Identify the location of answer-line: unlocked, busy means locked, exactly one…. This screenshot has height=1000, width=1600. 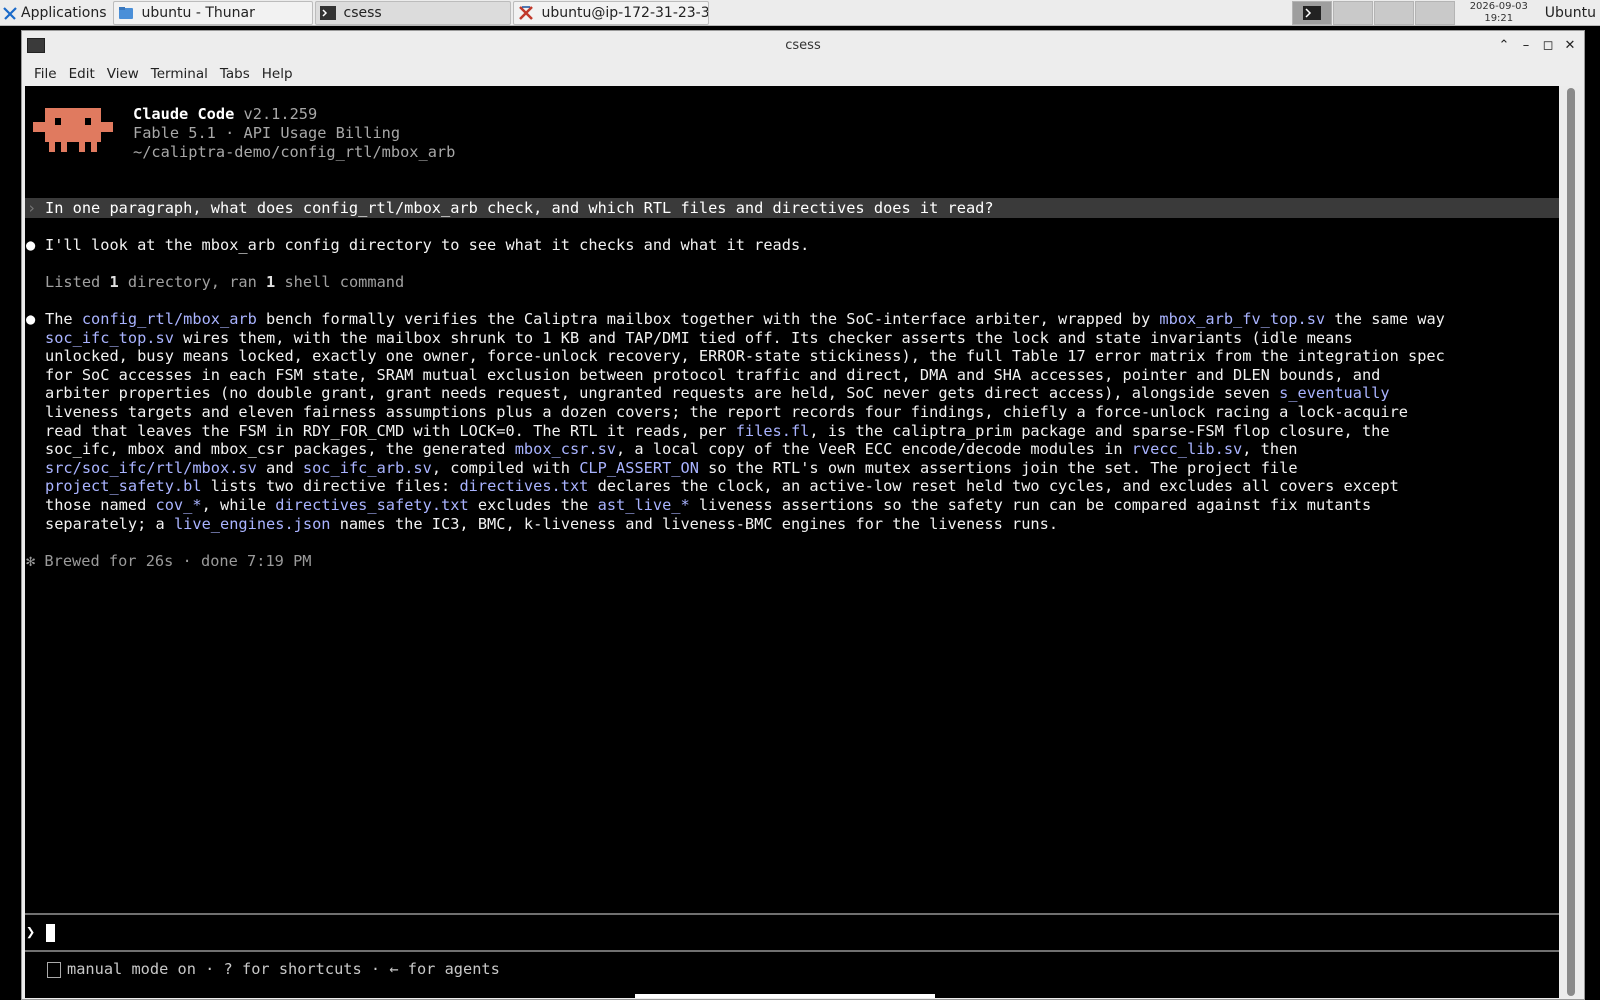
(745, 356).